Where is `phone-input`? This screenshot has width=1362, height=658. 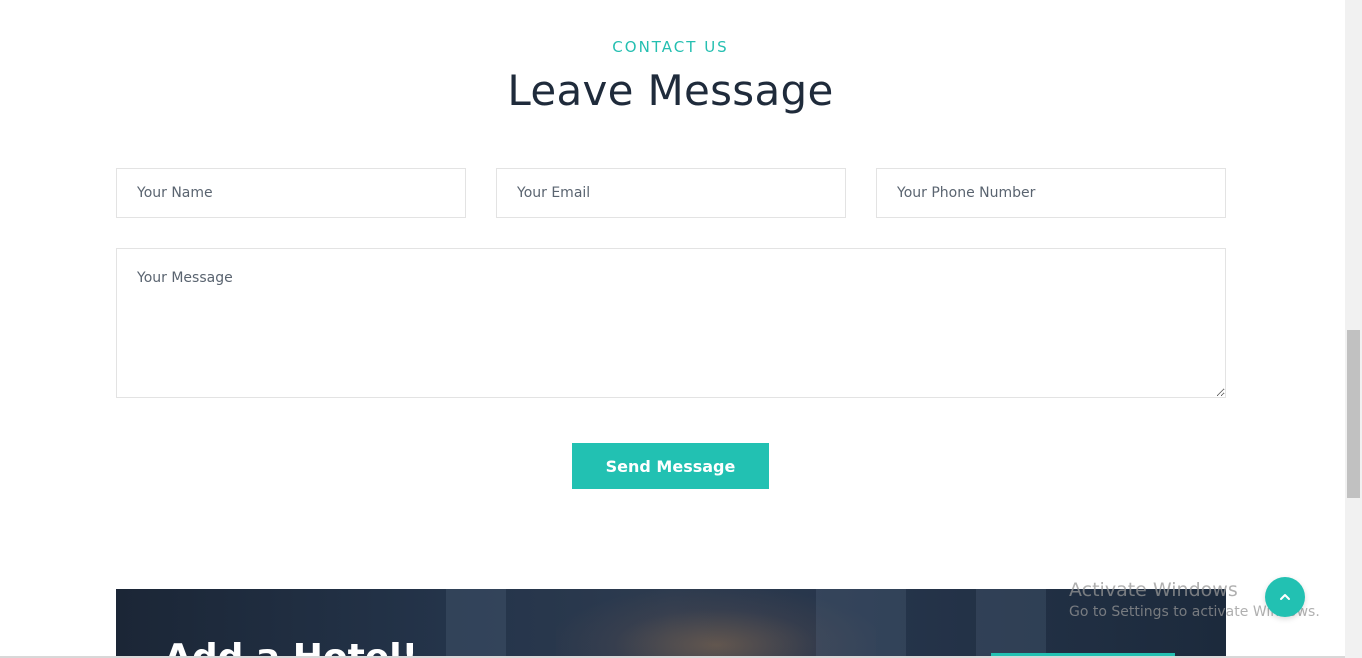
phone-input is located at coordinates (1051, 193).